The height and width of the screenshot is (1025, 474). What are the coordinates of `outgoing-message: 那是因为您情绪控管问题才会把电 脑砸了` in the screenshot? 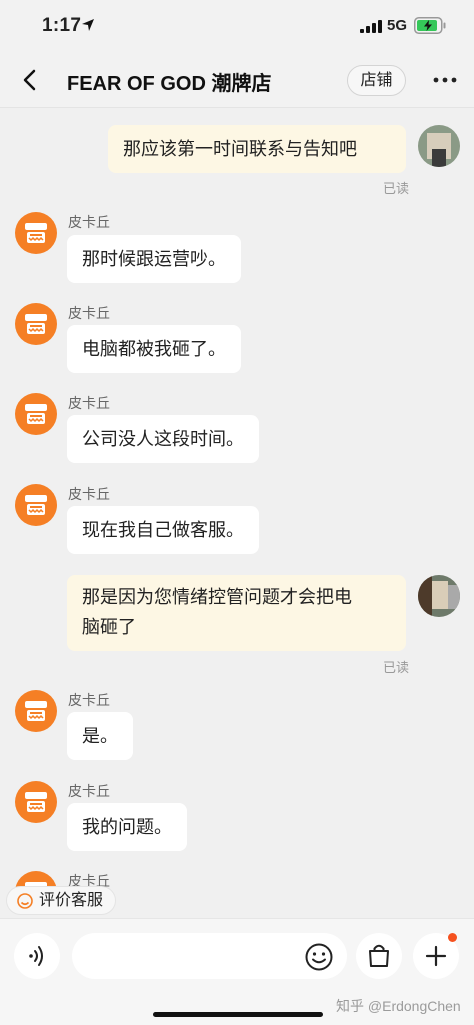 It's located at (236, 613).